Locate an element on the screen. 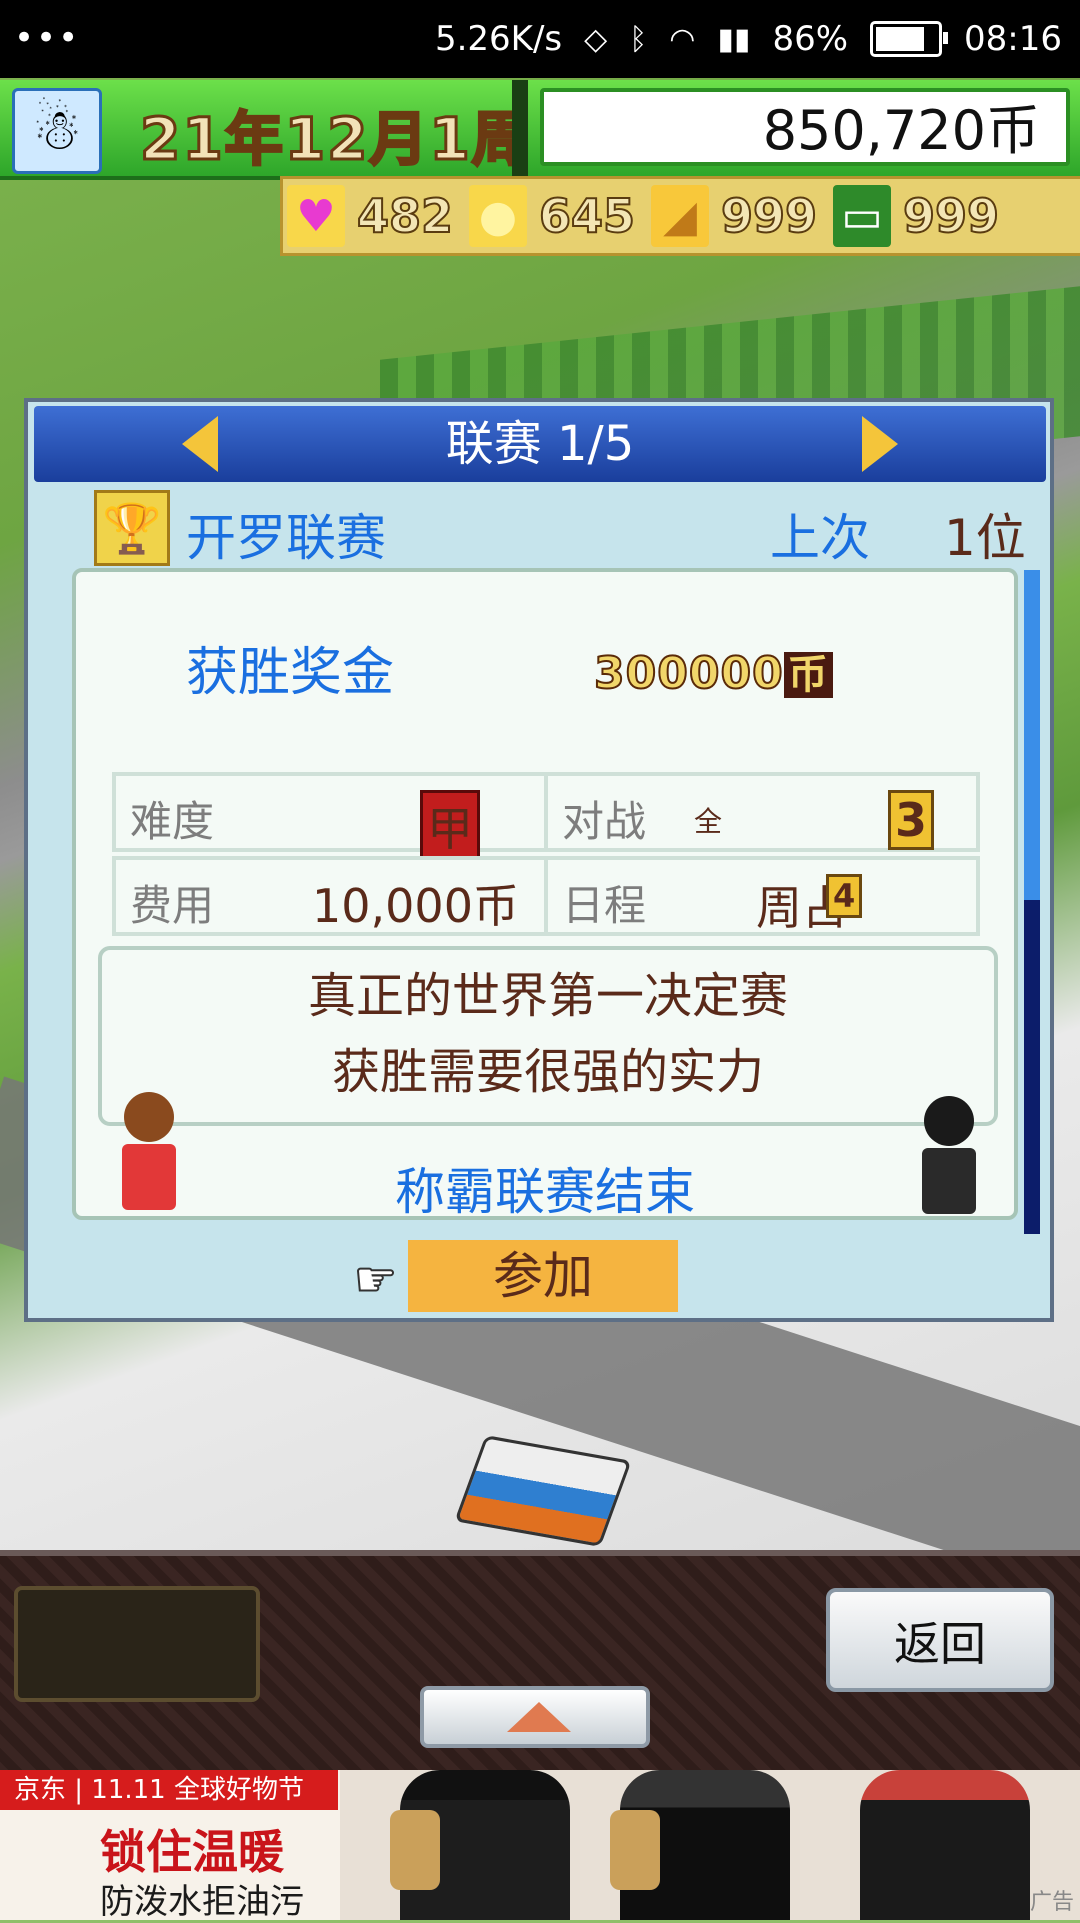 The width and height of the screenshot is (1080, 1923). resource-bar: ♥ 482 ● 645 ◢ 999 ▭ 999 is located at coordinates (680, 216).